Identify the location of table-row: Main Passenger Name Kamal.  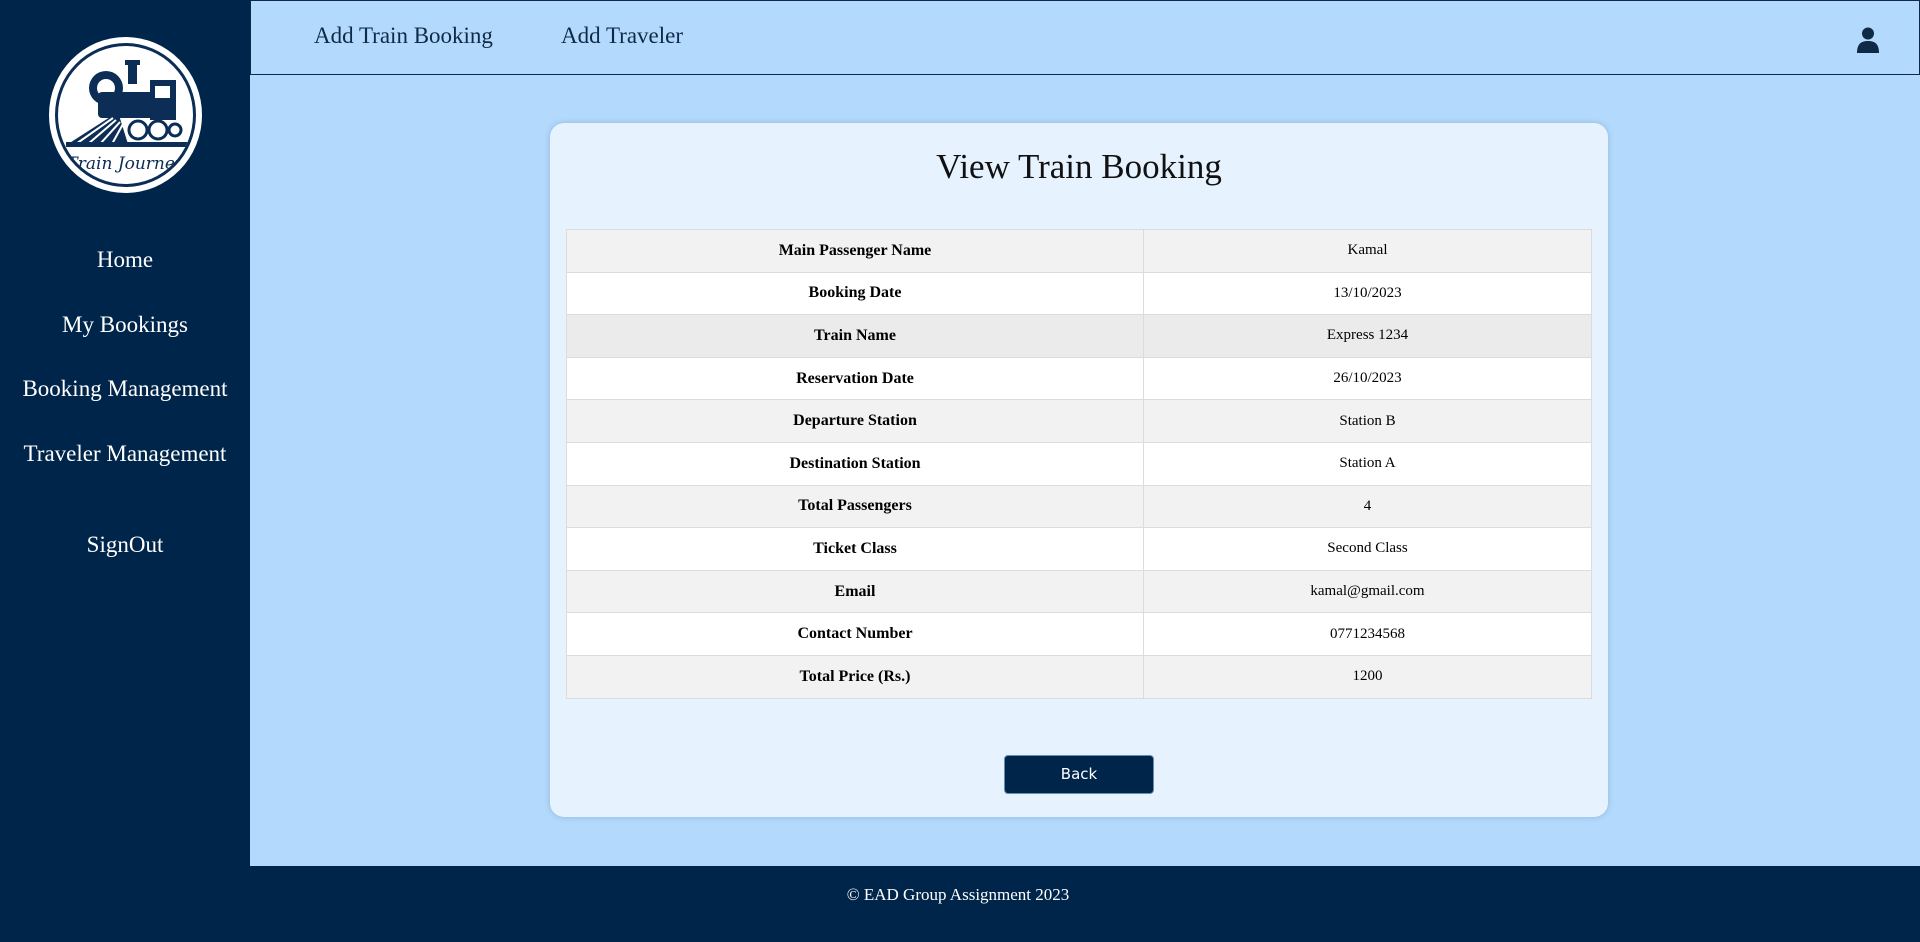
(1079, 251).